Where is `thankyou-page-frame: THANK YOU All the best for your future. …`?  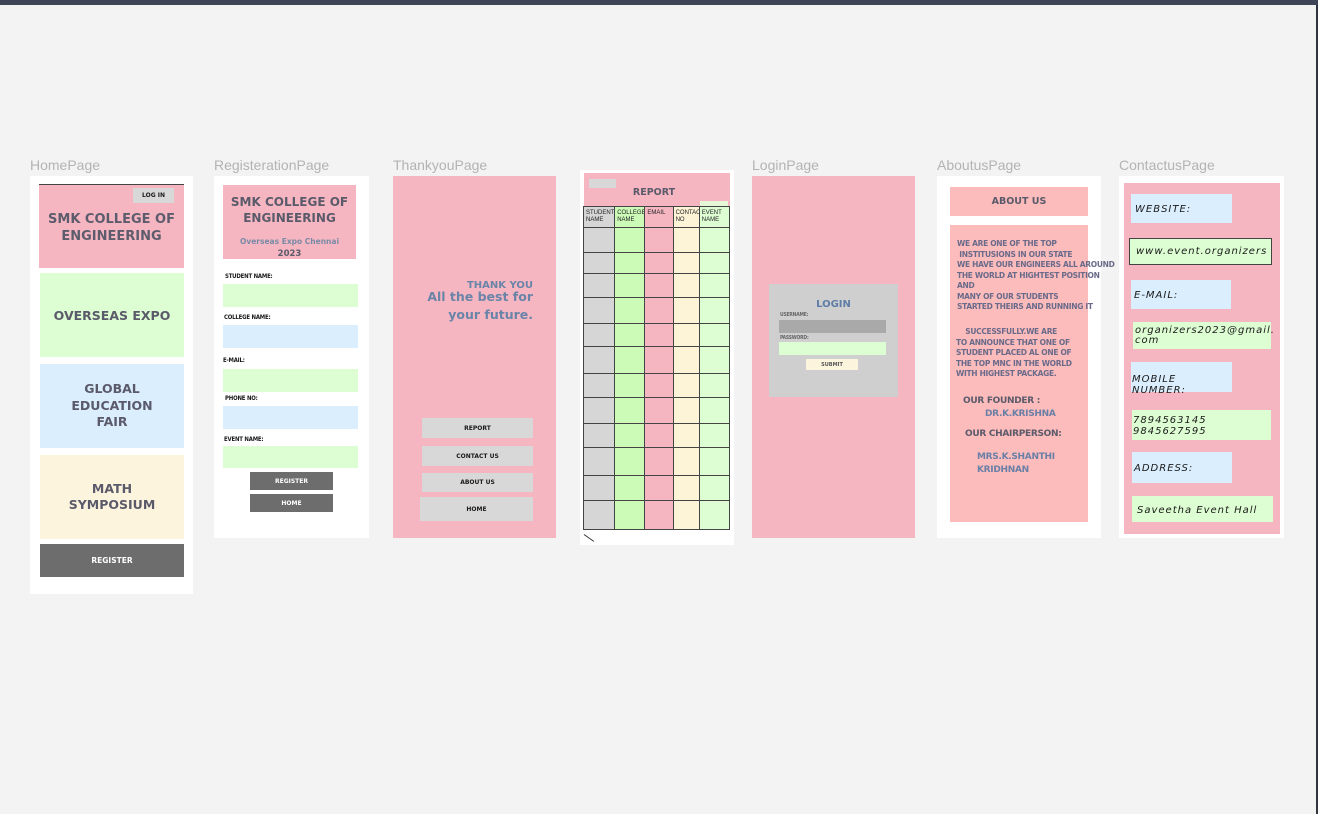
thankyou-page-frame: THANK YOU All the best for your future. … is located at coordinates (474, 357).